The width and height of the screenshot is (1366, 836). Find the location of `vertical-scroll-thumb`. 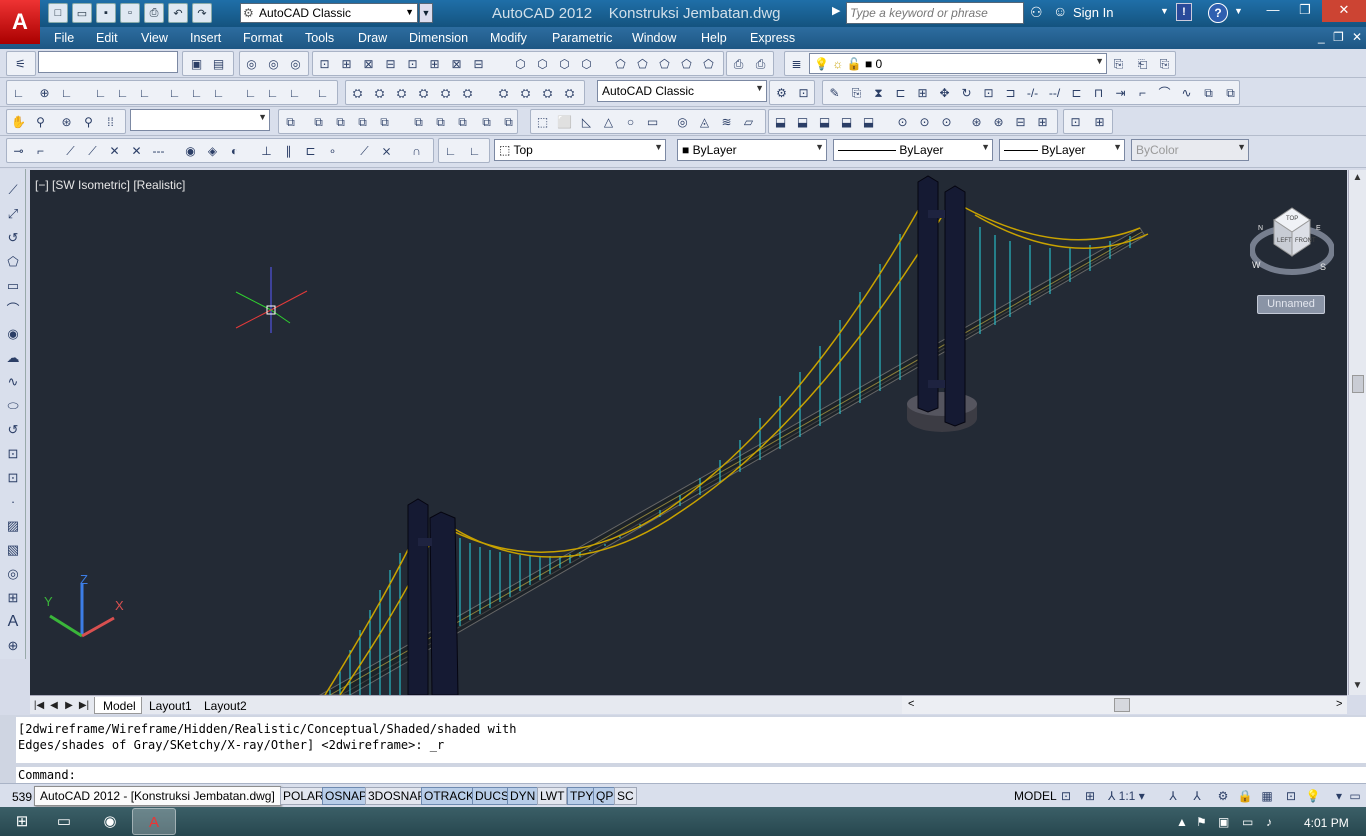

vertical-scroll-thumb is located at coordinates (1358, 384).